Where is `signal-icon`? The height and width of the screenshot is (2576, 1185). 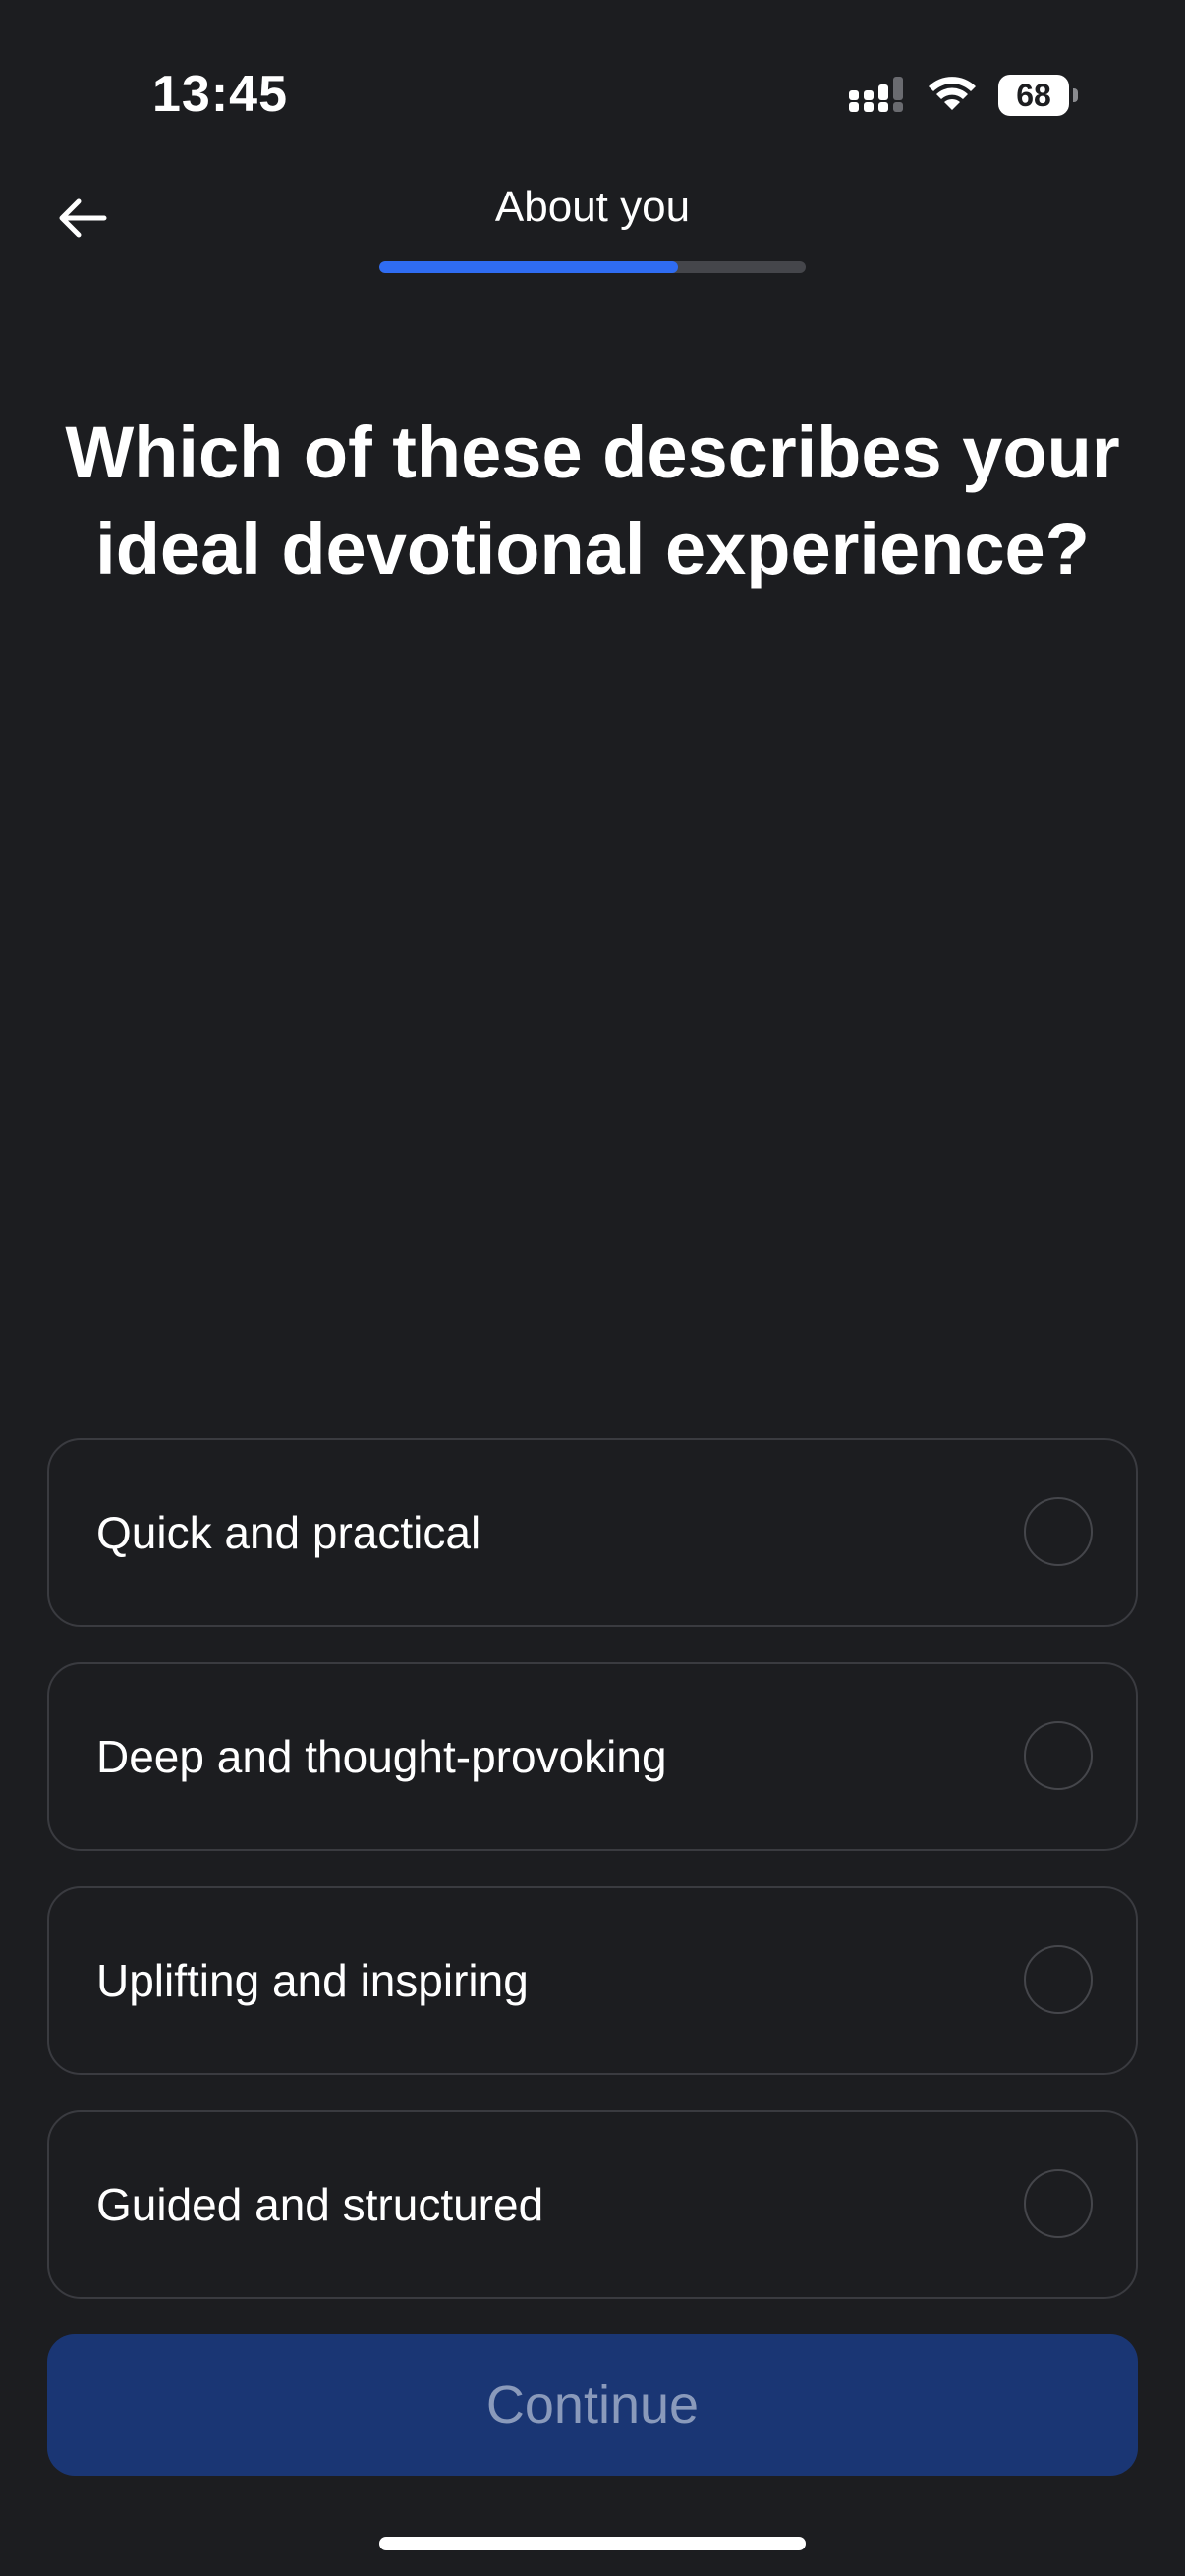
signal-icon is located at coordinates (876, 94).